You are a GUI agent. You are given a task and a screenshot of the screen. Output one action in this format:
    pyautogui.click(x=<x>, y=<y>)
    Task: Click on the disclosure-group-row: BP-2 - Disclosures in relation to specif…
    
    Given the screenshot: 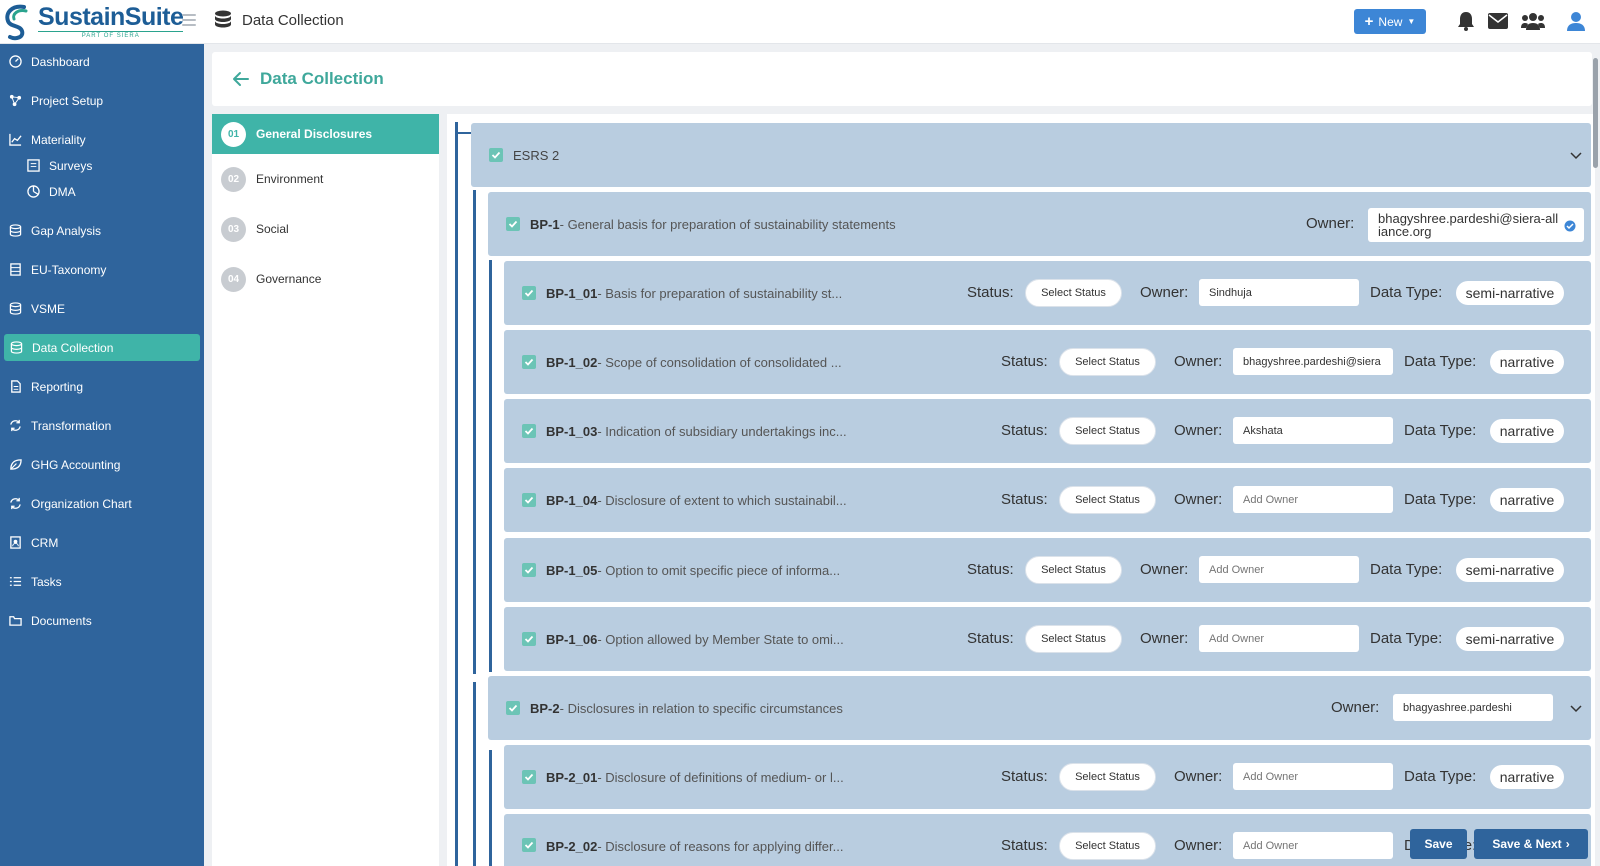 What is the action you would take?
    pyautogui.click(x=1039, y=708)
    